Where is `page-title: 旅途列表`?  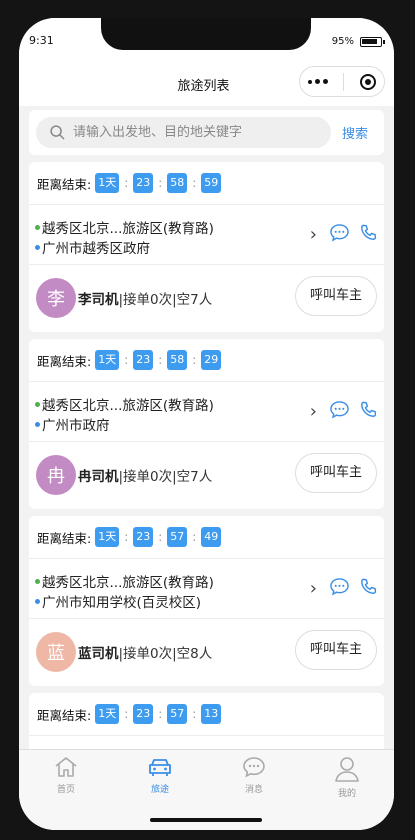
page-title: 旅途列表 is located at coordinates (203, 86).